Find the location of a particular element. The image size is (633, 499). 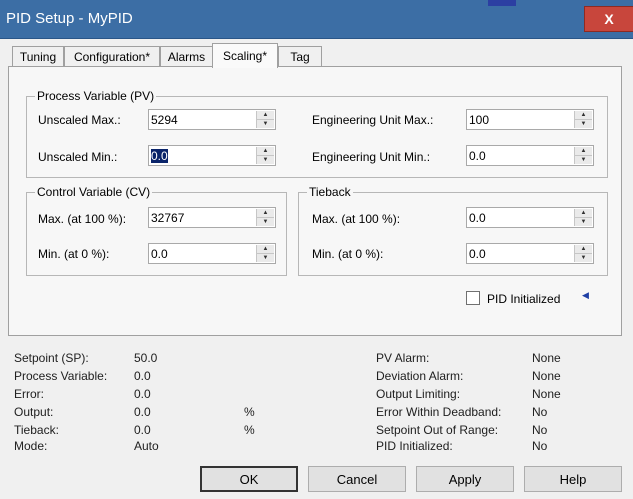

status-label: Process Variable: is located at coordinates (61, 376).